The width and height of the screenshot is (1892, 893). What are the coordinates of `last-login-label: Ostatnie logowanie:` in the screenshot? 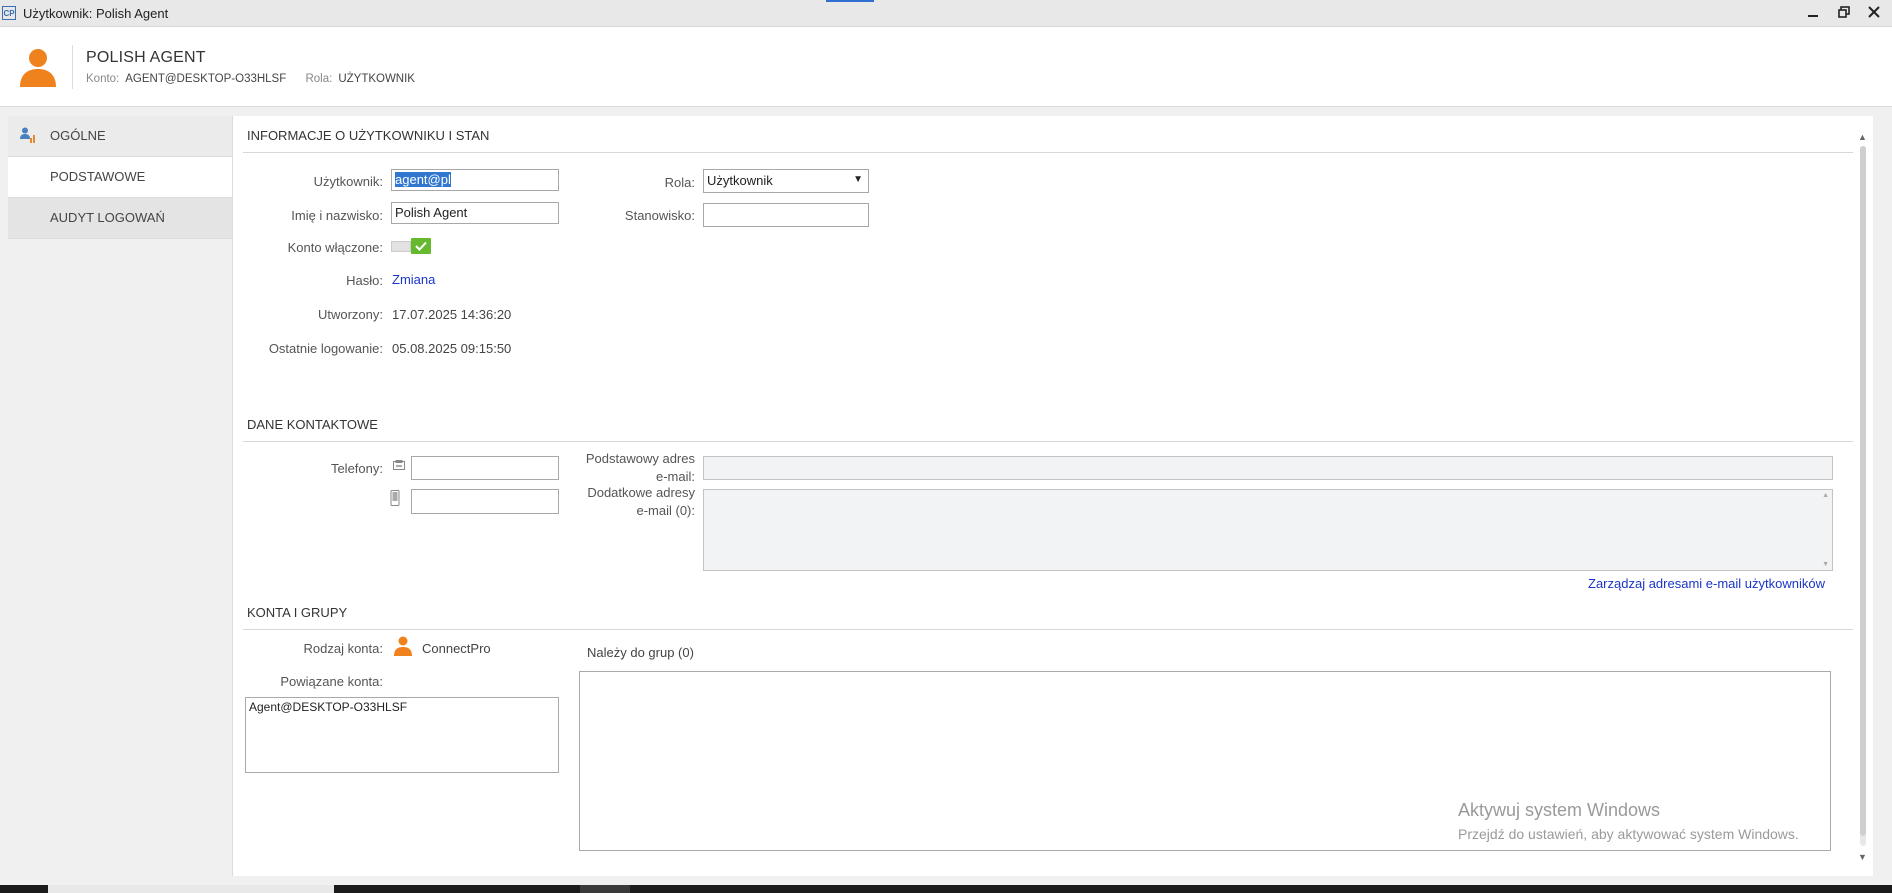 It's located at (325, 348).